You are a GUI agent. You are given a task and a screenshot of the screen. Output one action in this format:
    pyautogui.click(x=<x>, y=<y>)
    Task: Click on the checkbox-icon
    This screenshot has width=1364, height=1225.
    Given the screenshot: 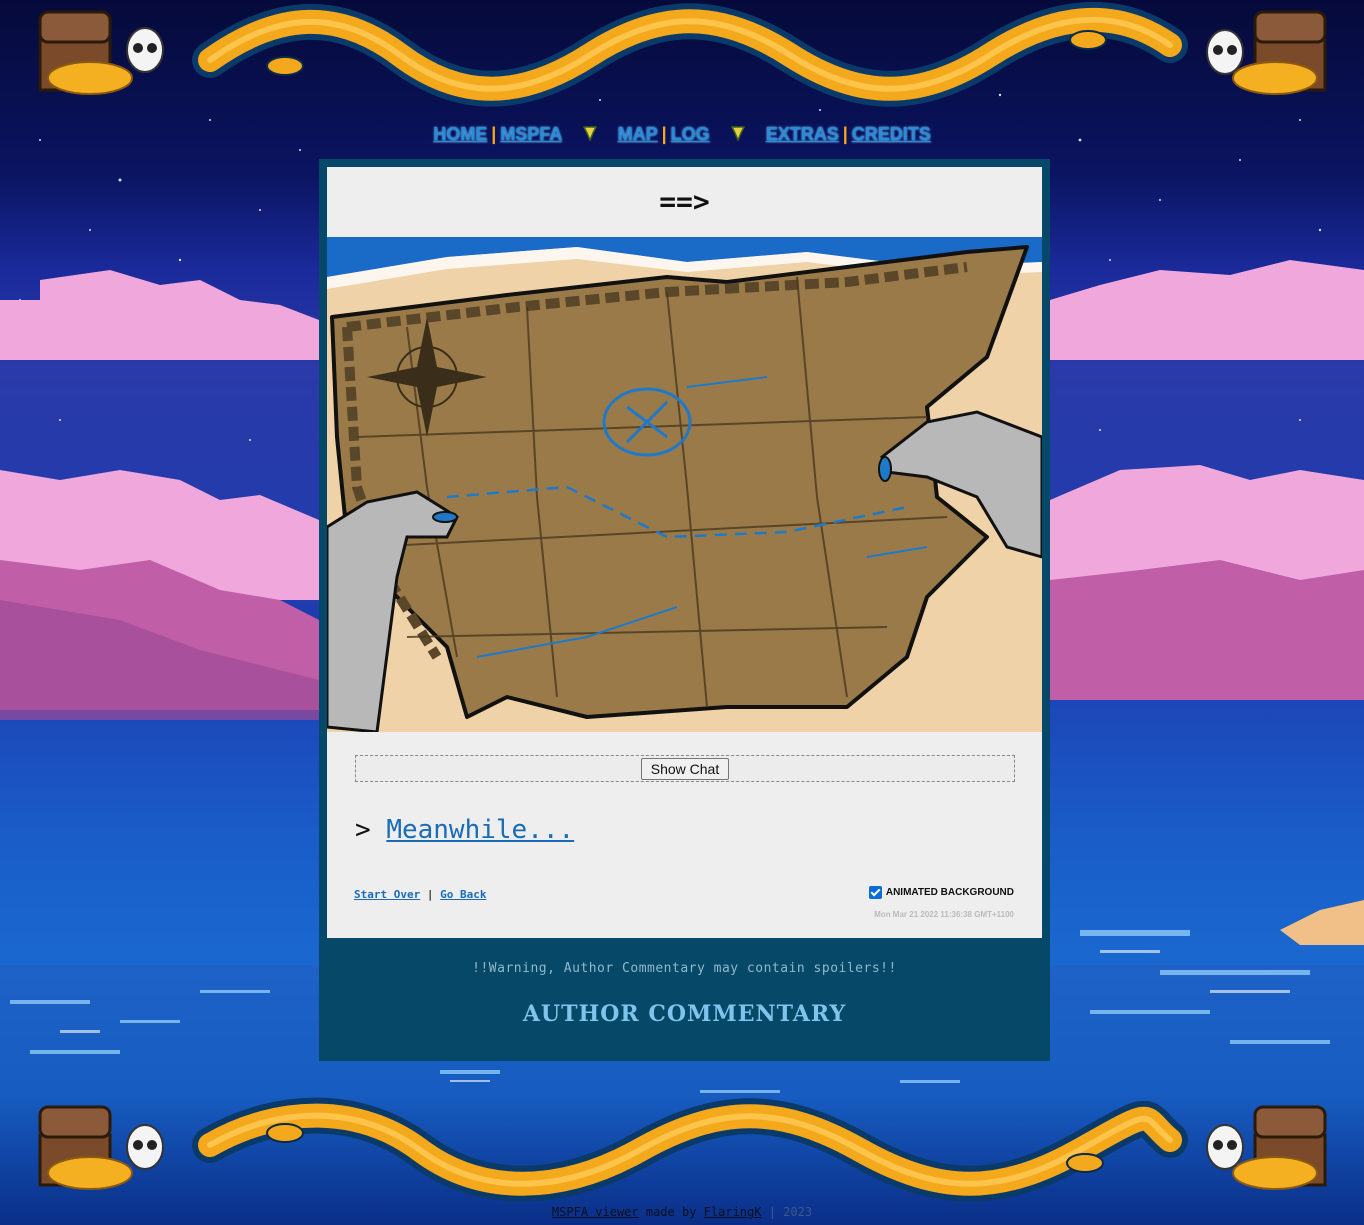 What is the action you would take?
    pyautogui.click(x=875, y=892)
    